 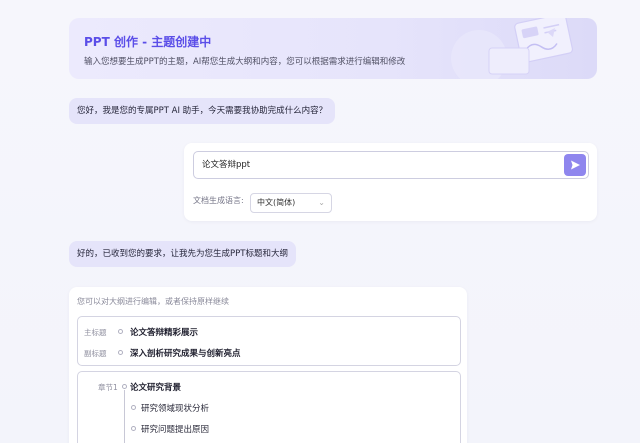 I want to click on language-label: 文档生成语言:, so click(x=218, y=200).